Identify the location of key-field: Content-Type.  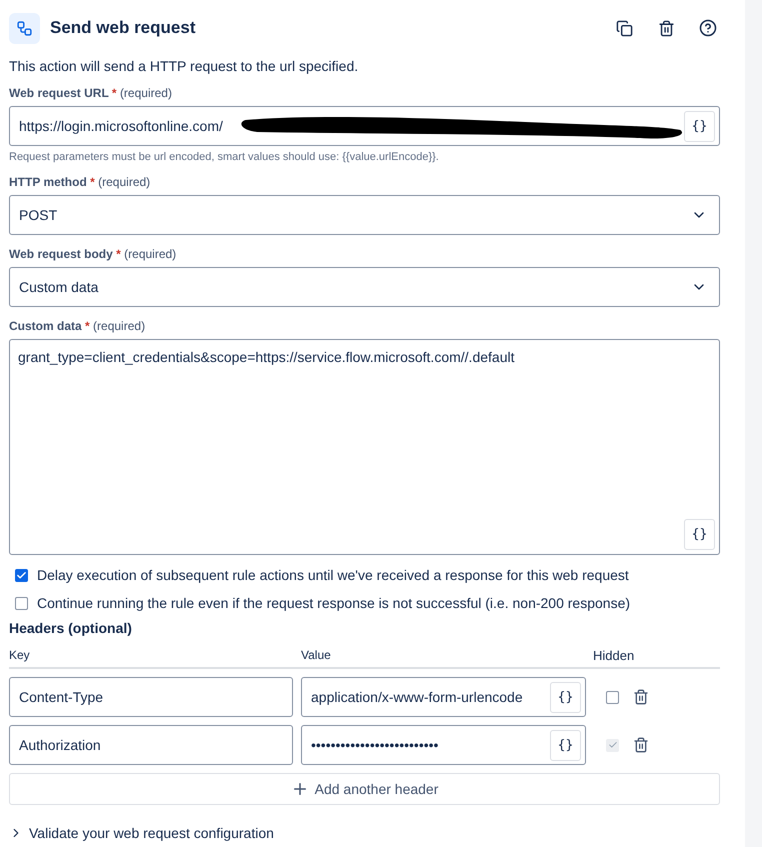
(151, 697).